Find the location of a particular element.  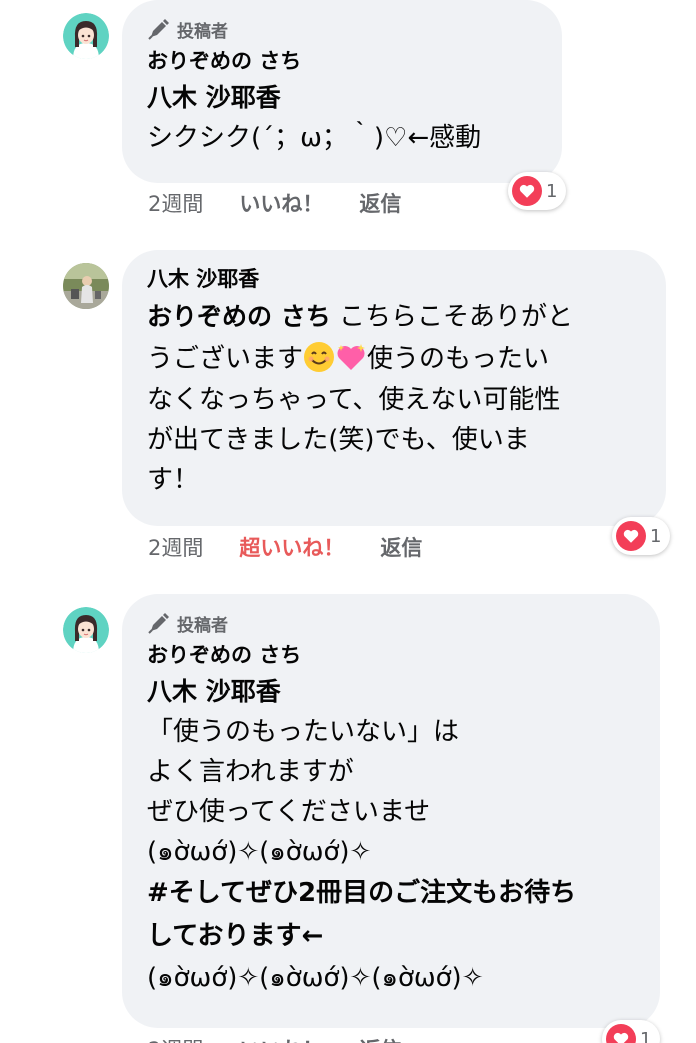

comment-text-line: おりぞめの さち こちらこそありがと is located at coordinates (394, 317).